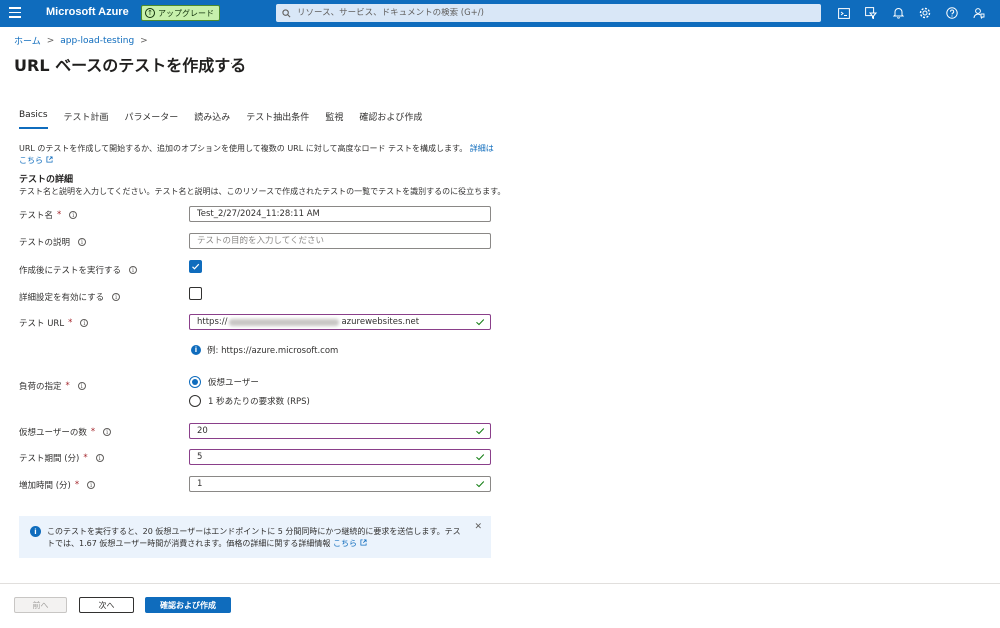  Describe the element at coordinates (898, 13) in the screenshot. I see `bell-icon` at that location.